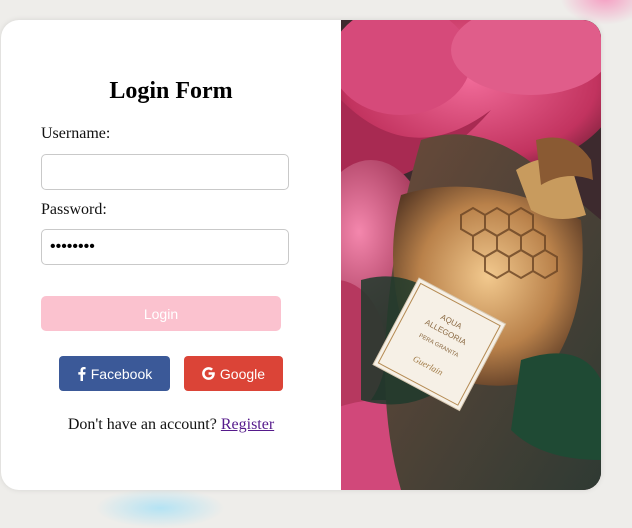 This screenshot has height=528, width=632. Describe the element at coordinates (81, 373) in the screenshot. I see `facebook-icon` at that location.